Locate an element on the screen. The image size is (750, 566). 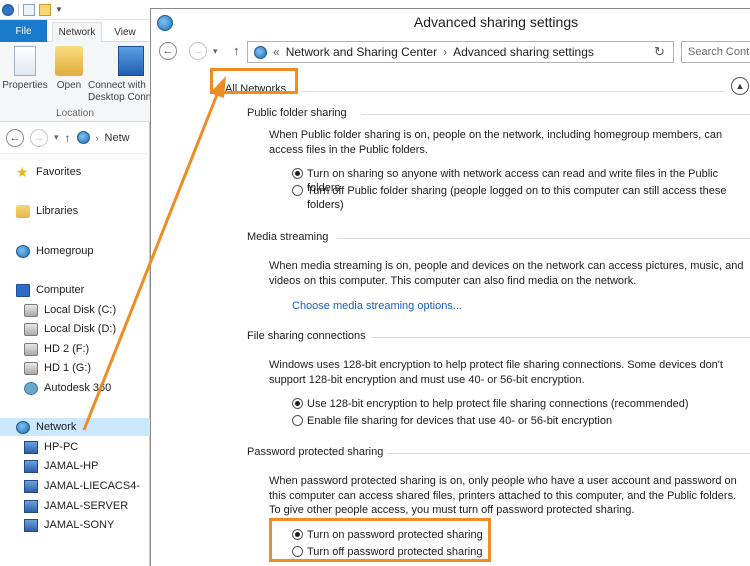
tree-item-hd1: HD 1 (G:) is located at coordinates (75, 368).